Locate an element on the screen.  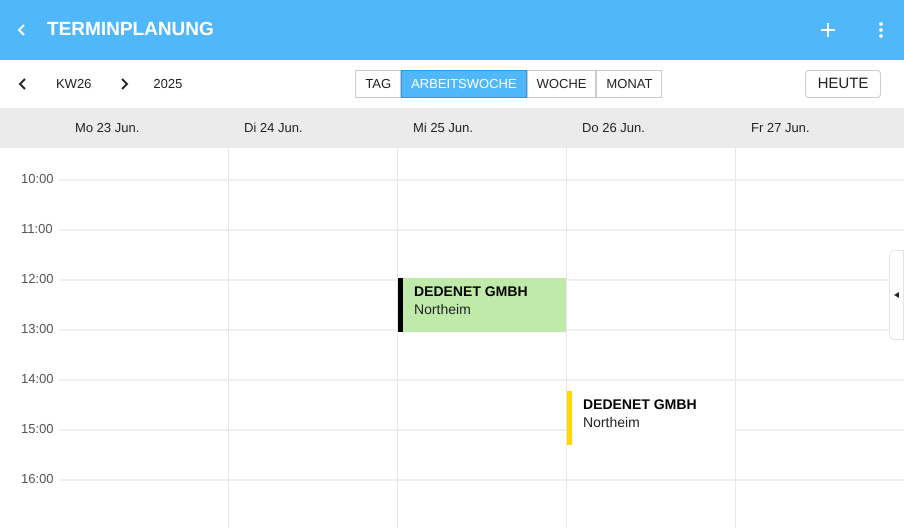
time-label: 16:00 is located at coordinates (37, 479).